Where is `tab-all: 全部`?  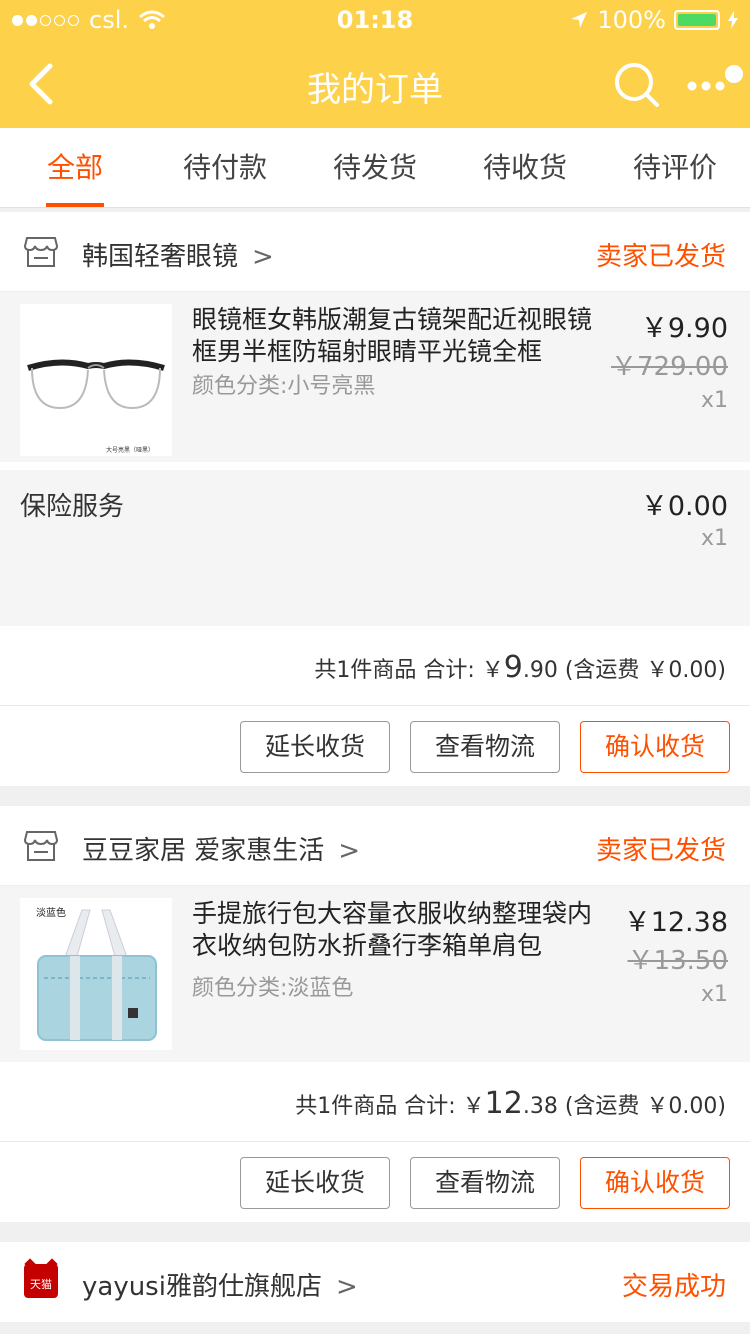 tab-all: 全部 is located at coordinates (75, 167).